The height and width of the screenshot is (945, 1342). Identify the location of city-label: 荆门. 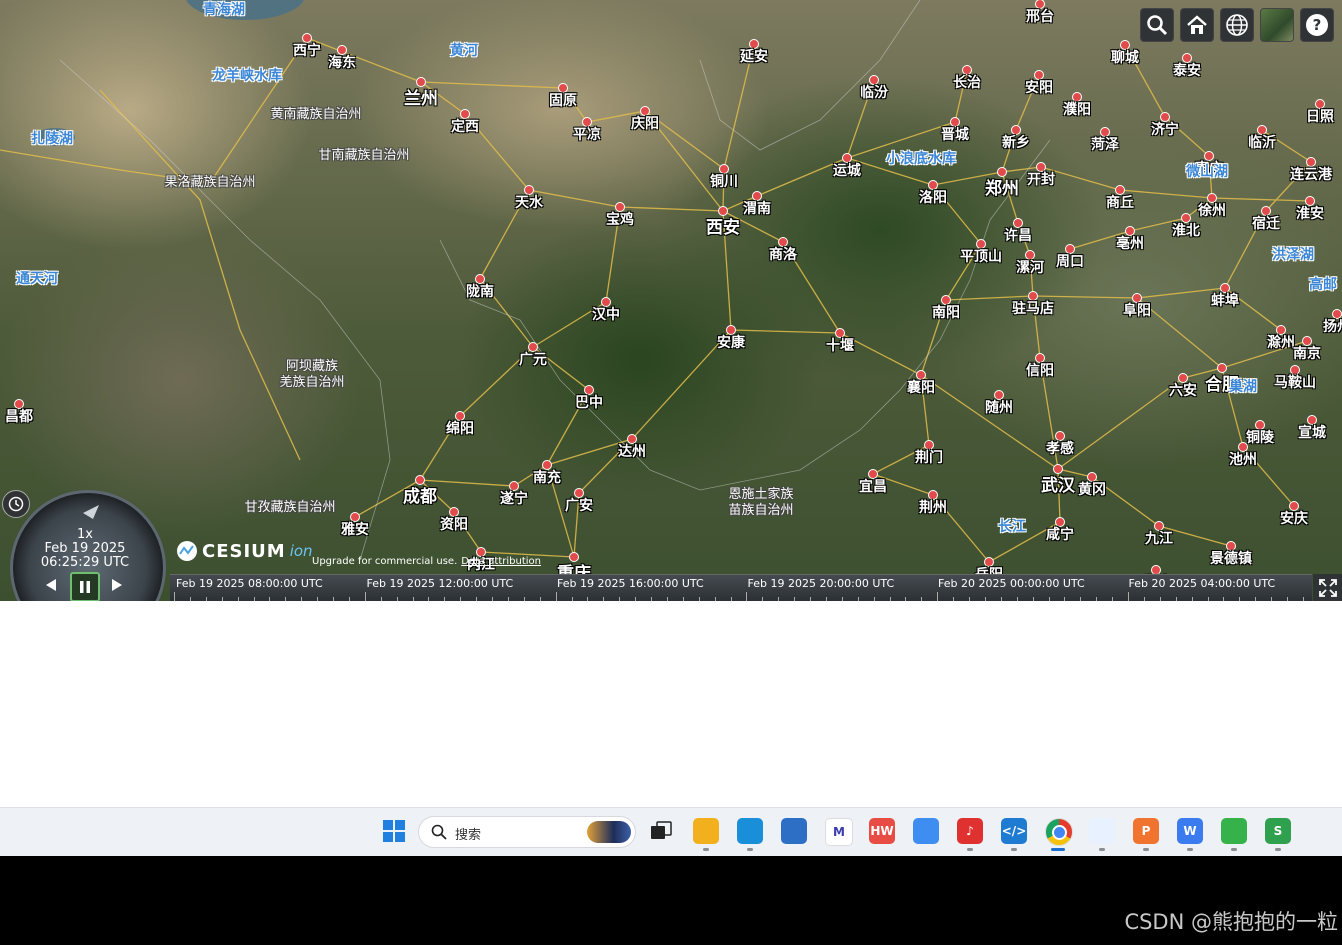
(929, 458).